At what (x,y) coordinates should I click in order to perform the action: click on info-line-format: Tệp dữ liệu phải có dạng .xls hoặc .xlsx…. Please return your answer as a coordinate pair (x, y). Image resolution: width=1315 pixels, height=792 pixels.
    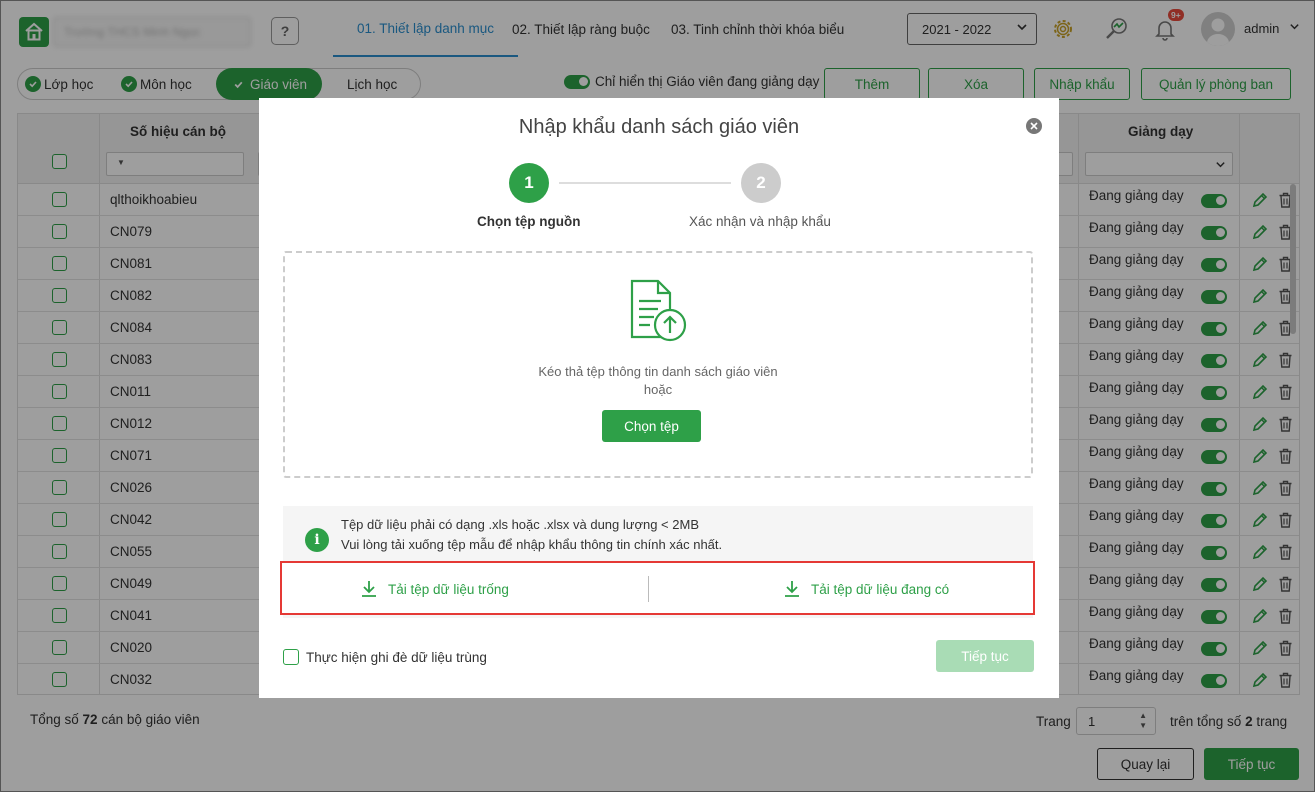
    Looking at the image, I should click on (520, 524).